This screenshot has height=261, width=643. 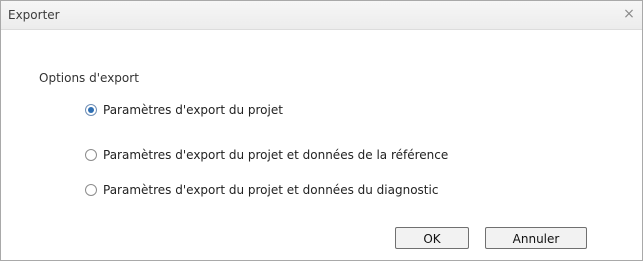 What do you see at coordinates (432, 238) in the screenshot?
I see `ok-button: OK` at bounding box center [432, 238].